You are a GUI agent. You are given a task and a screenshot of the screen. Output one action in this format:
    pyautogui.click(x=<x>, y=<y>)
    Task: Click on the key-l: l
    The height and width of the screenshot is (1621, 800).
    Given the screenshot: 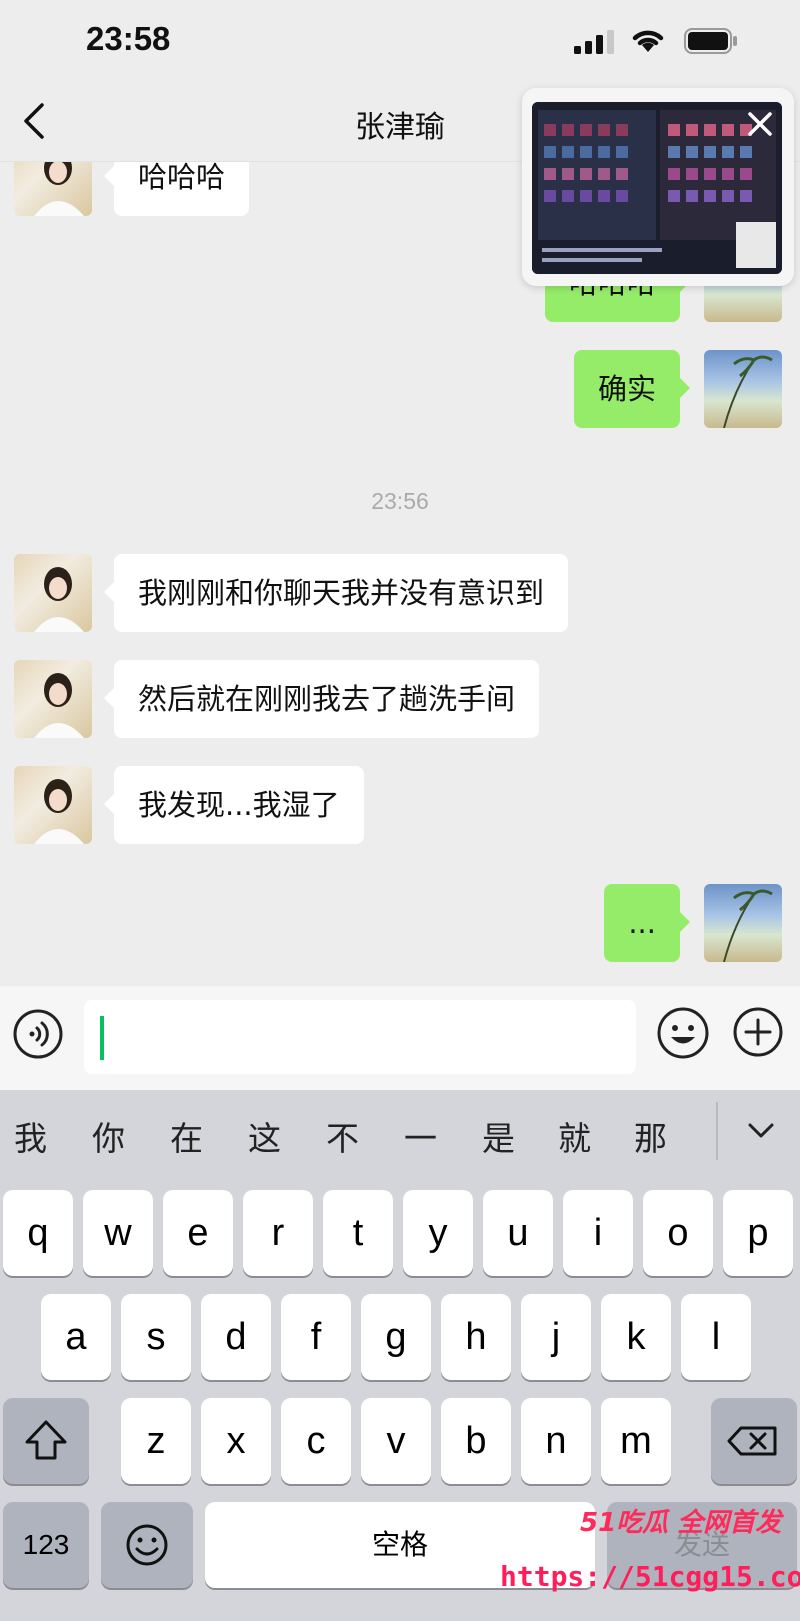 What is the action you would take?
    pyautogui.click(x=716, y=1337)
    